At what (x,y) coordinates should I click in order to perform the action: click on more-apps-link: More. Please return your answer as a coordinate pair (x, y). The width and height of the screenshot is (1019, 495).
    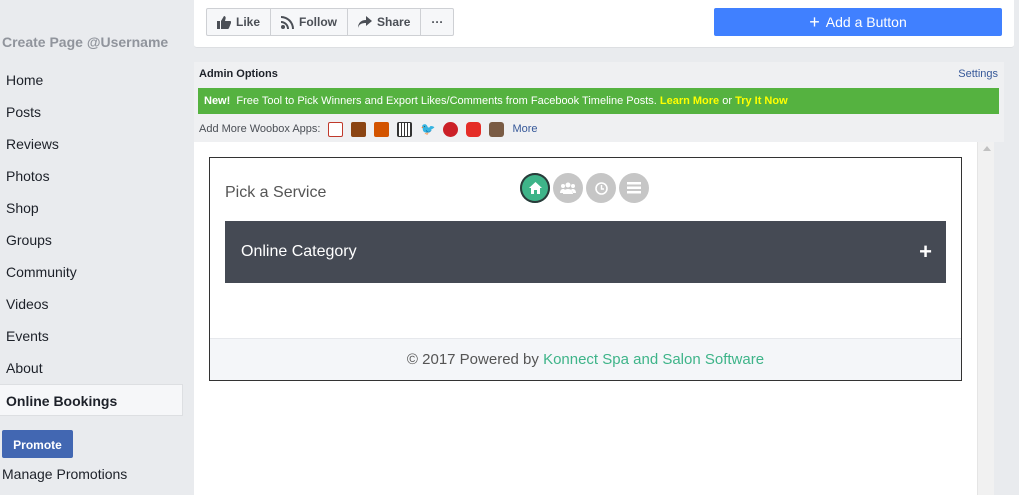
    Looking at the image, I should click on (524, 129).